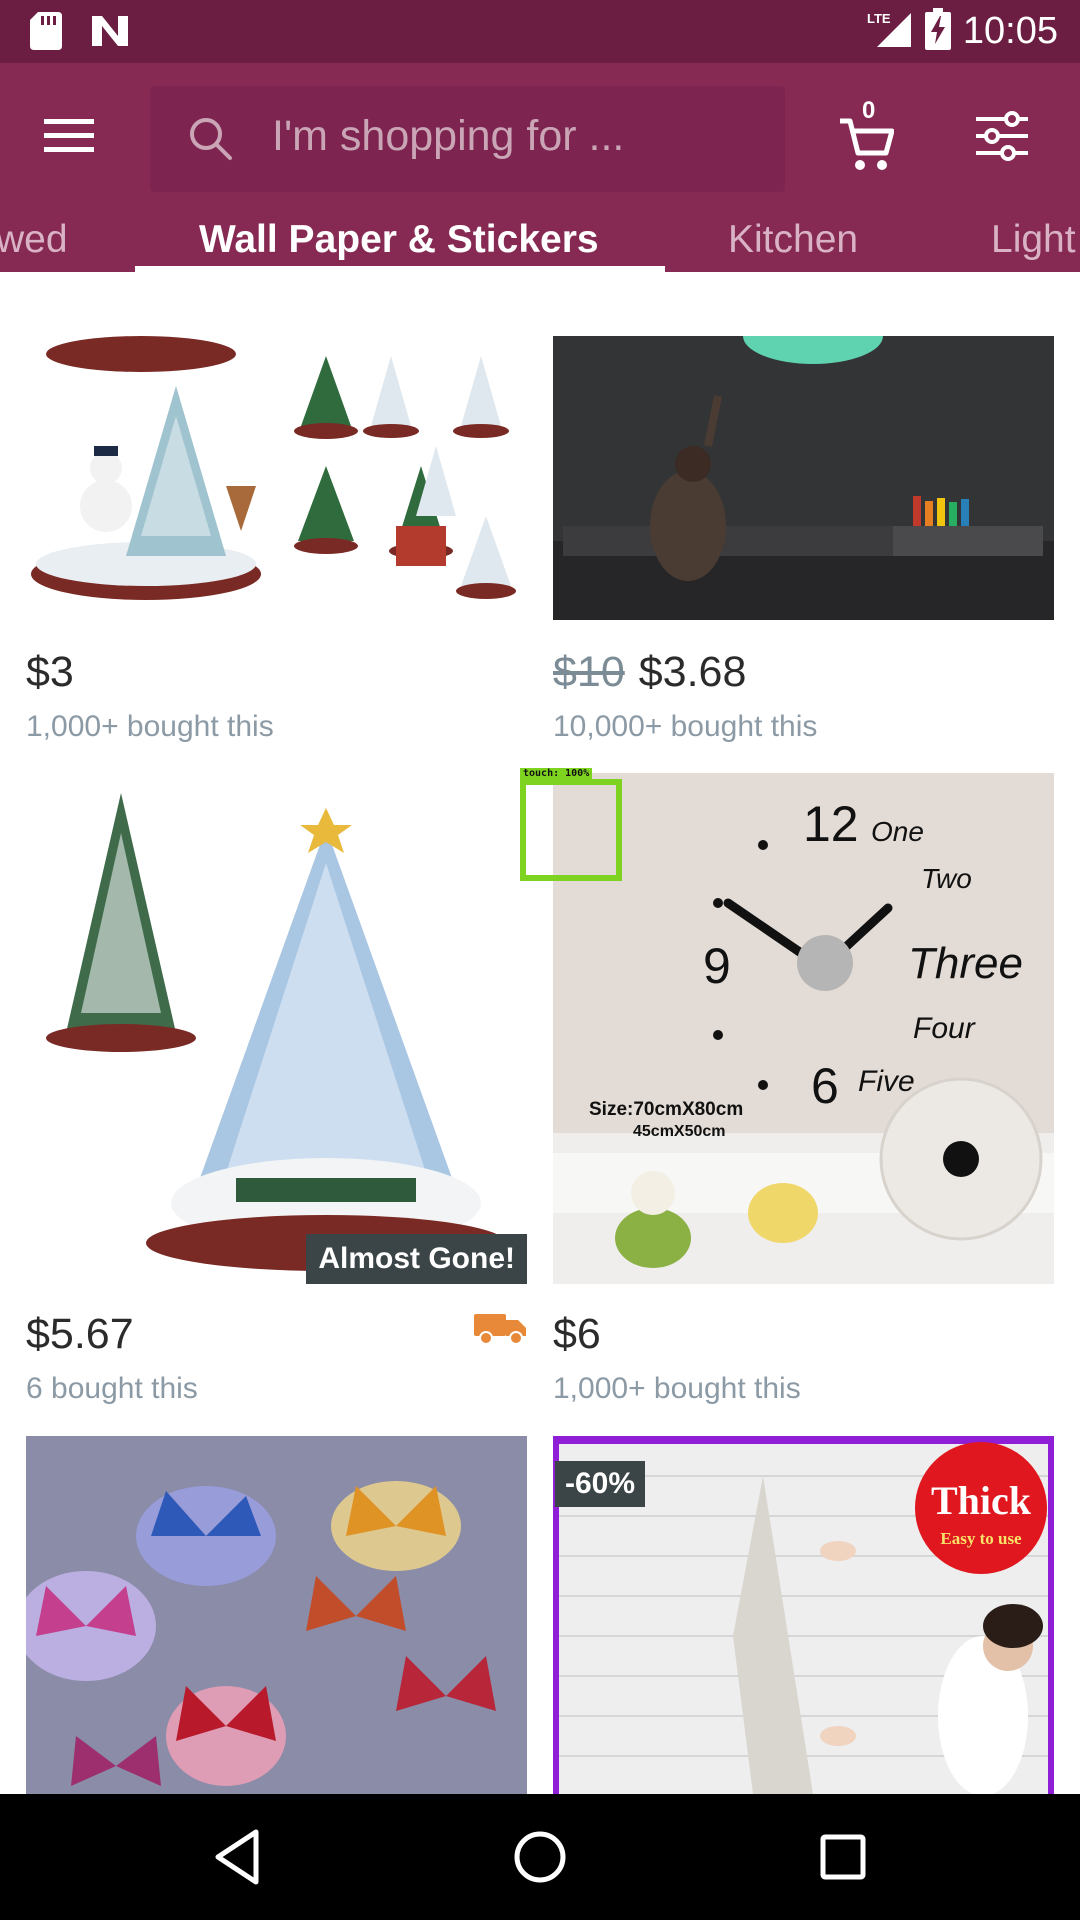 The width and height of the screenshot is (1080, 1920). I want to click on status-time: 10:05, so click(1010, 31).